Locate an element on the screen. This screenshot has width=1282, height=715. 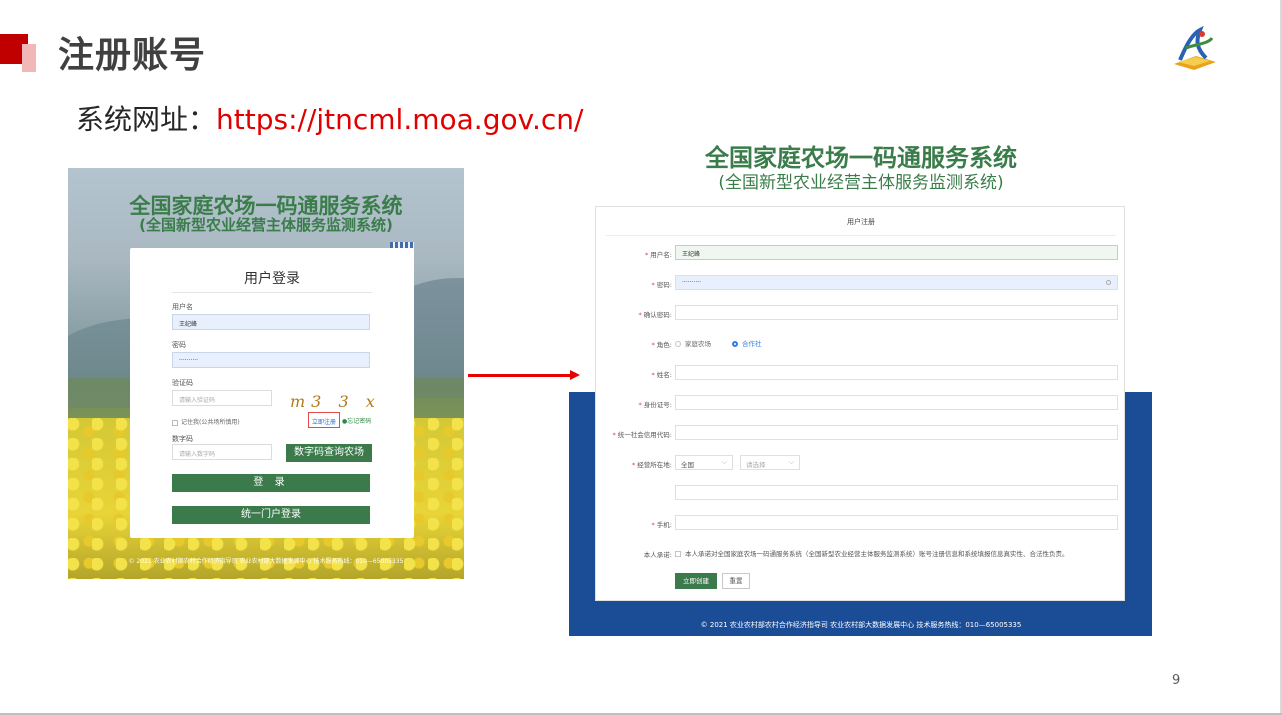
system-url: https://jtncml.moa.gov.cn/ is located at coordinates (399, 119).